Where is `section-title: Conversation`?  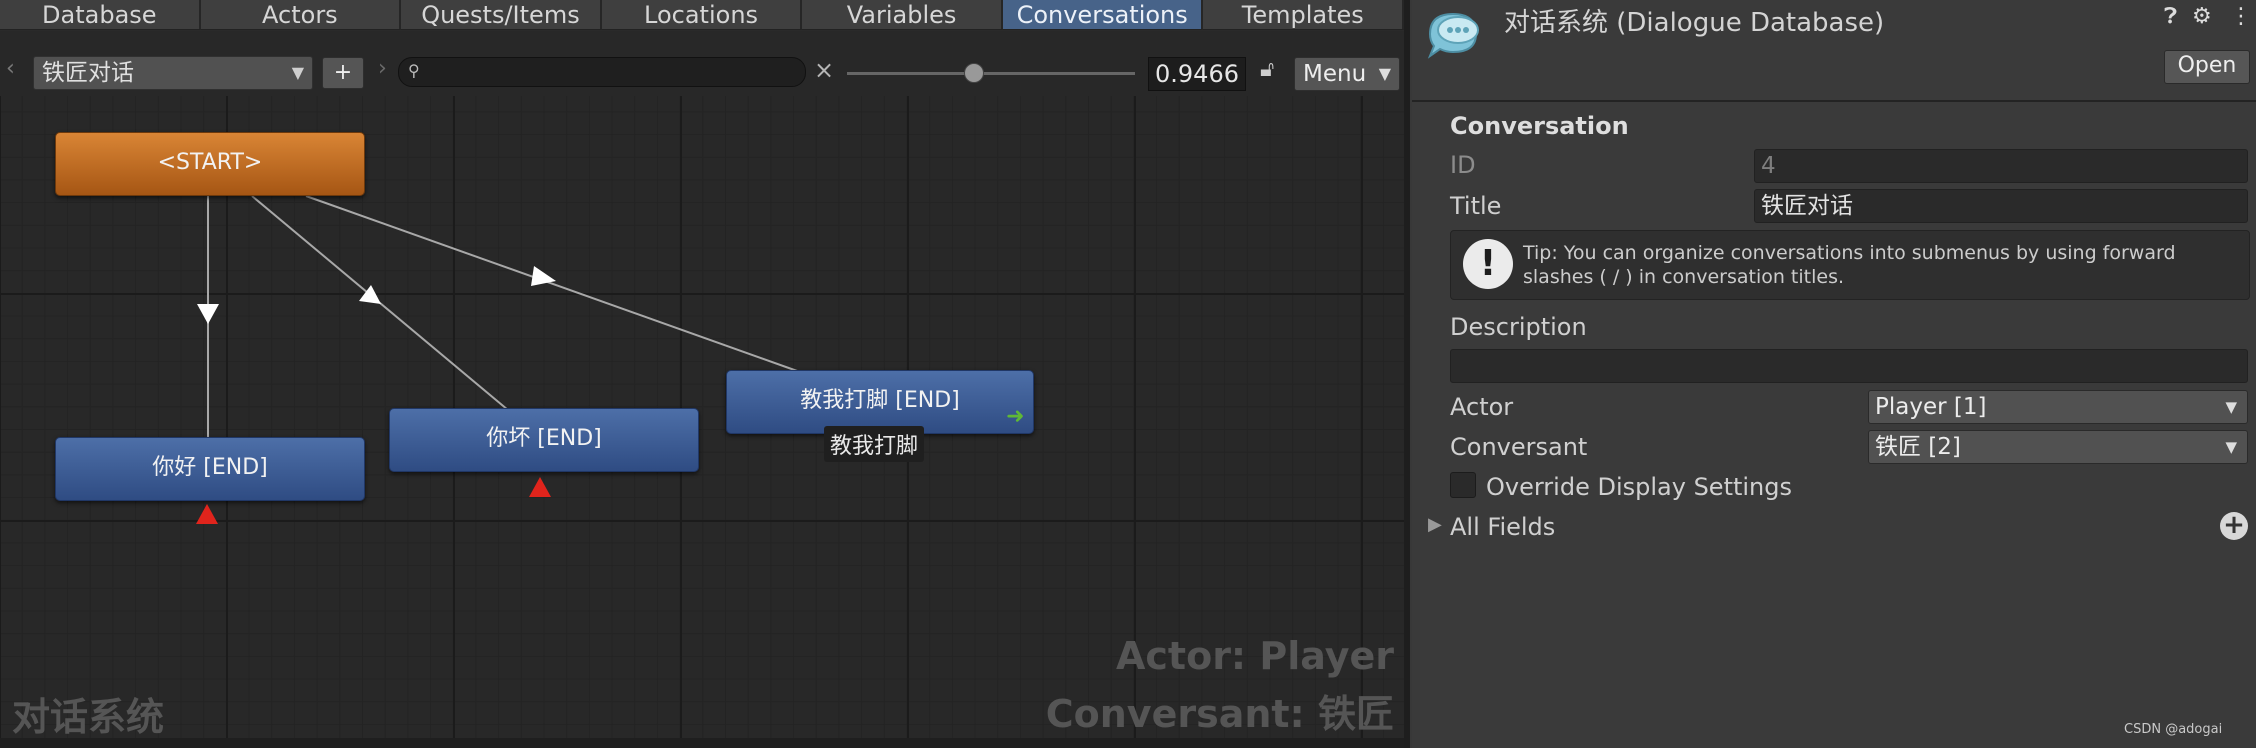
section-title: Conversation is located at coordinates (1539, 126).